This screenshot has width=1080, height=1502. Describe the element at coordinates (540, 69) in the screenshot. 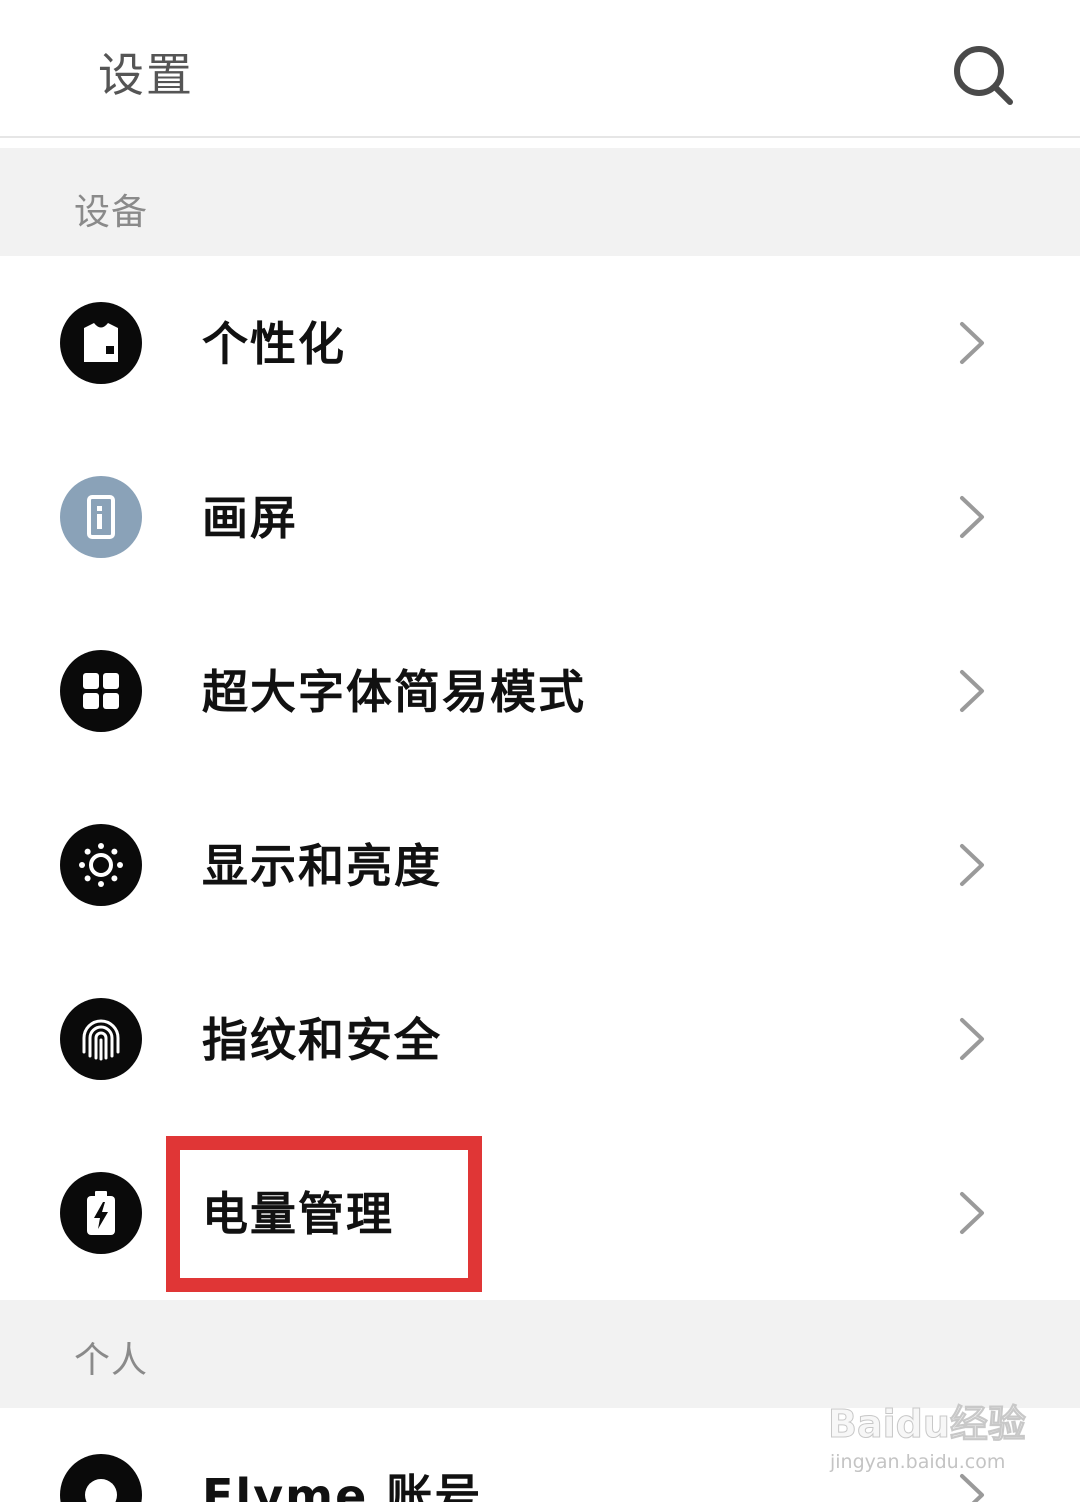

I see `app-header: 设置` at that location.